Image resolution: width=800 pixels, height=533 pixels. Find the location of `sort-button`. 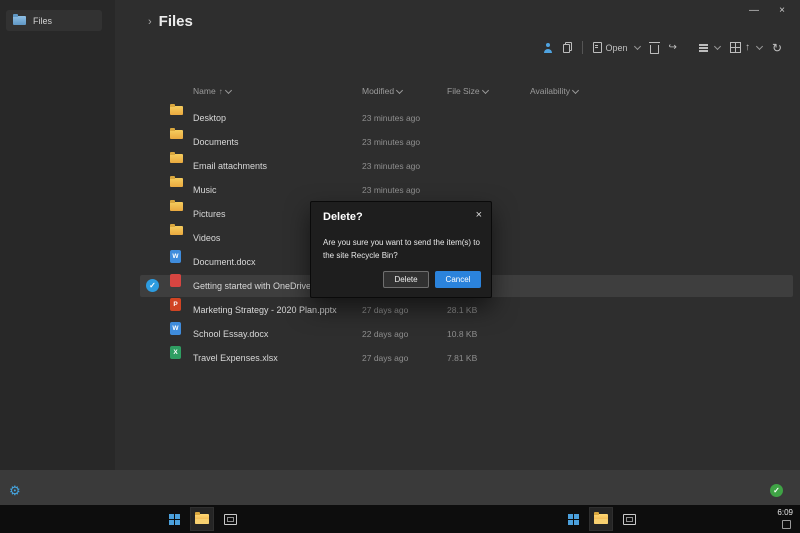

sort-button is located at coordinates (709, 47).